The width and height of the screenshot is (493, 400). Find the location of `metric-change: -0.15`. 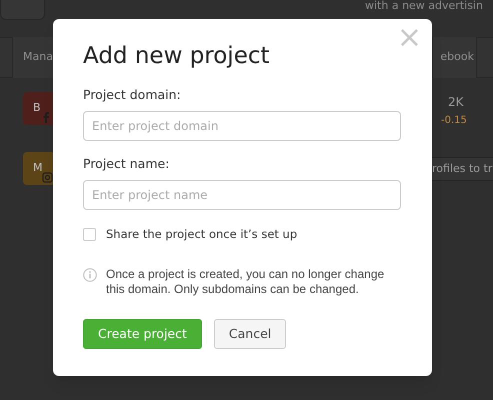

metric-change: -0.15 is located at coordinates (454, 121).